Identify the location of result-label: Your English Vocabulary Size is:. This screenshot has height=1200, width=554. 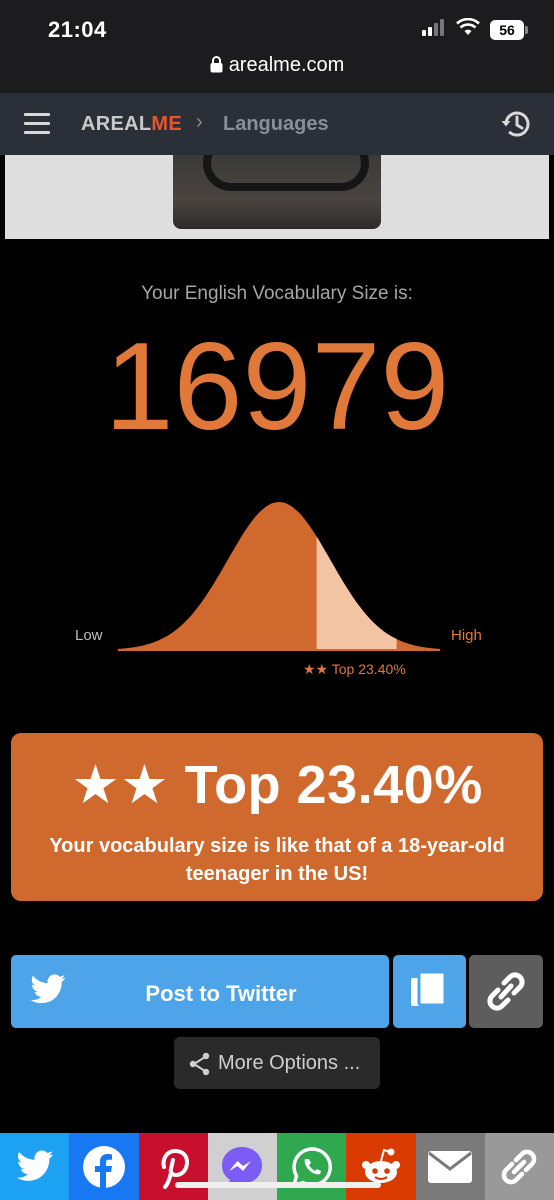
(277, 293).